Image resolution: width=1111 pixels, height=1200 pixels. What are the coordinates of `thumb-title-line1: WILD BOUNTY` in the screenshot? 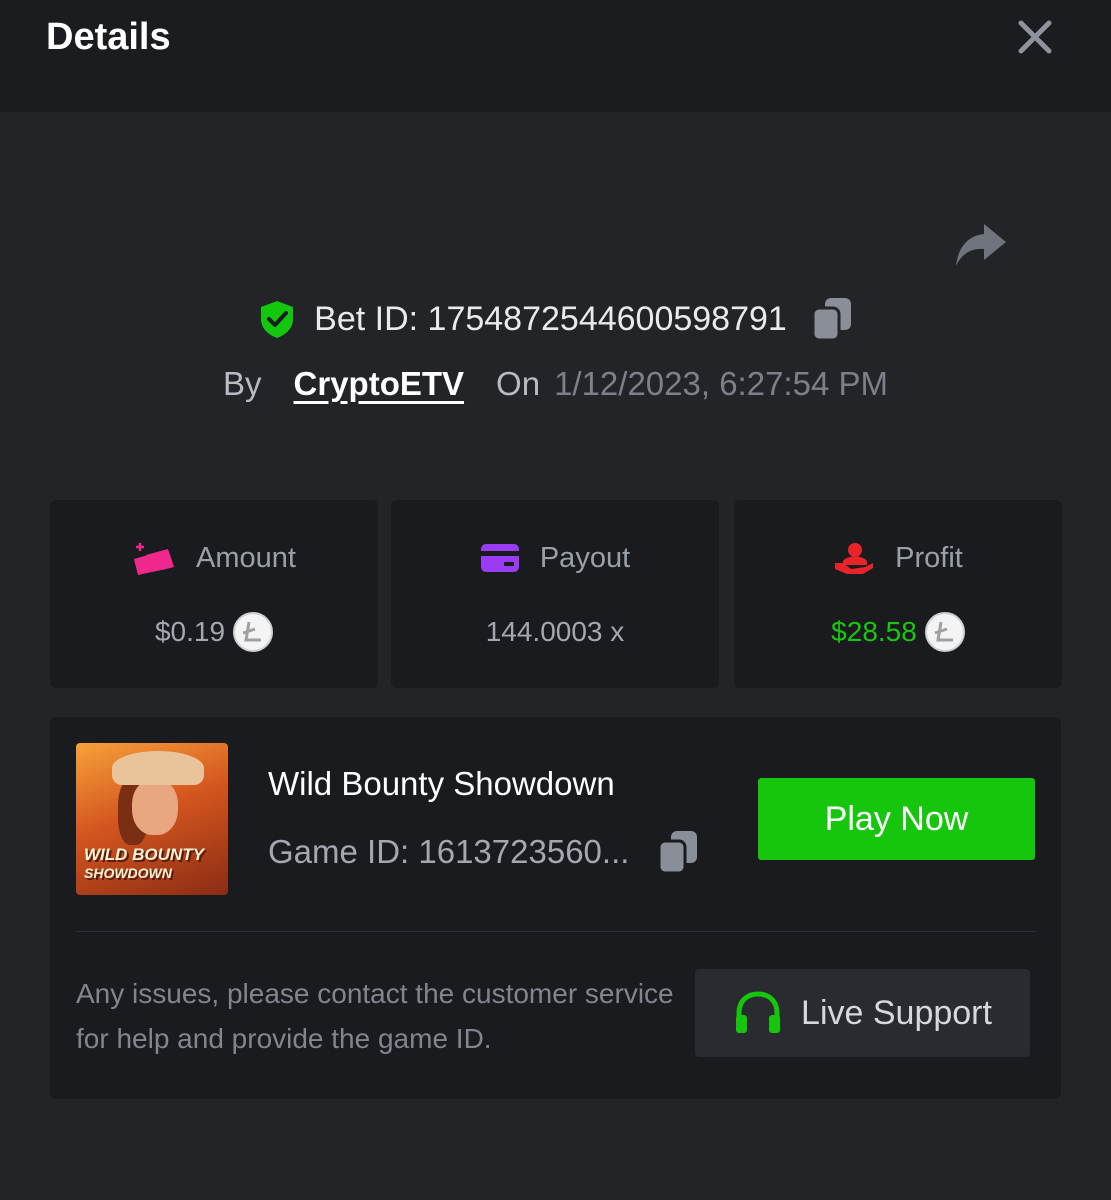 It's located at (144, 854).